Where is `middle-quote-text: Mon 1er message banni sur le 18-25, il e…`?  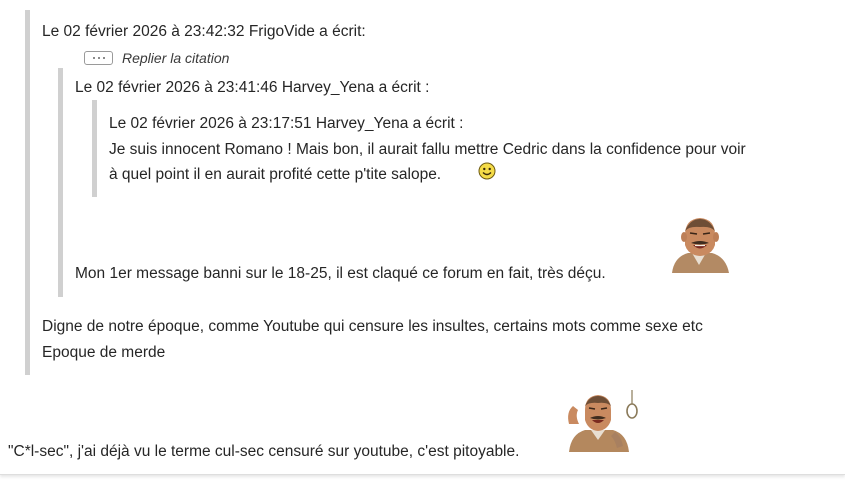 middle-quote-text: Mon 1er message banni sur le 18-25, il e… is located at coordinates (340, 273).